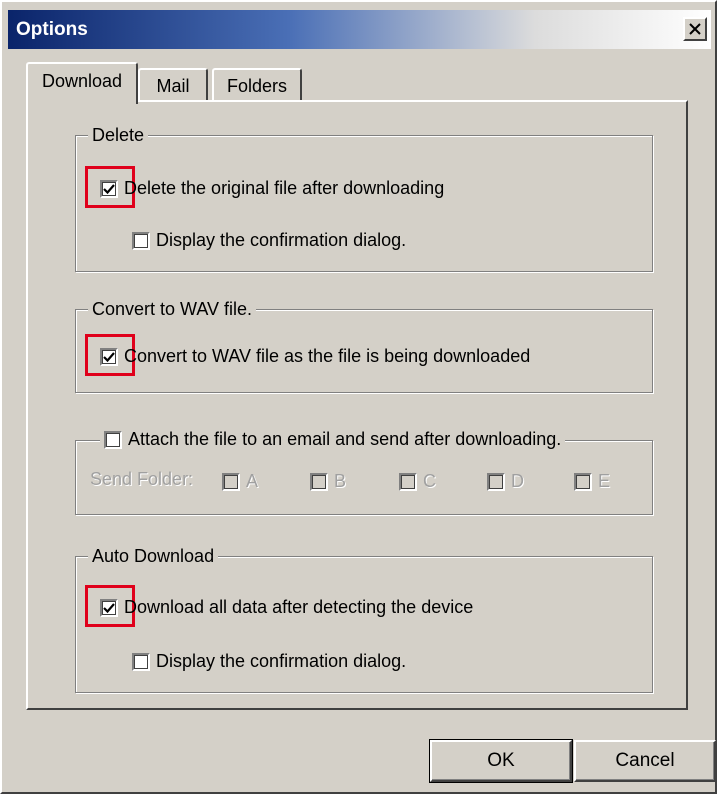 The width and height of the screenshot is (717, 794). I want to click on tab-download: Download, so click(82, 83).